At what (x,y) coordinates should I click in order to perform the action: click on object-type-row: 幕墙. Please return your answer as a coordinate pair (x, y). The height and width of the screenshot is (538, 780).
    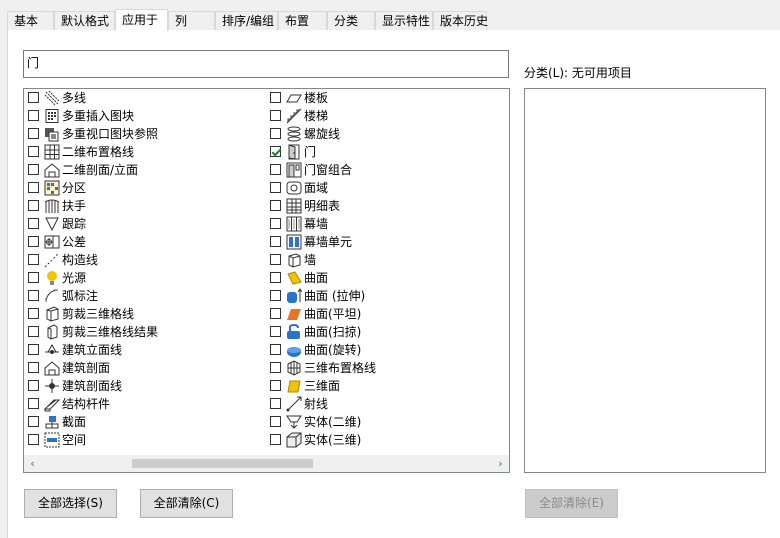
    Looking at the image, I should click on (386, 224).